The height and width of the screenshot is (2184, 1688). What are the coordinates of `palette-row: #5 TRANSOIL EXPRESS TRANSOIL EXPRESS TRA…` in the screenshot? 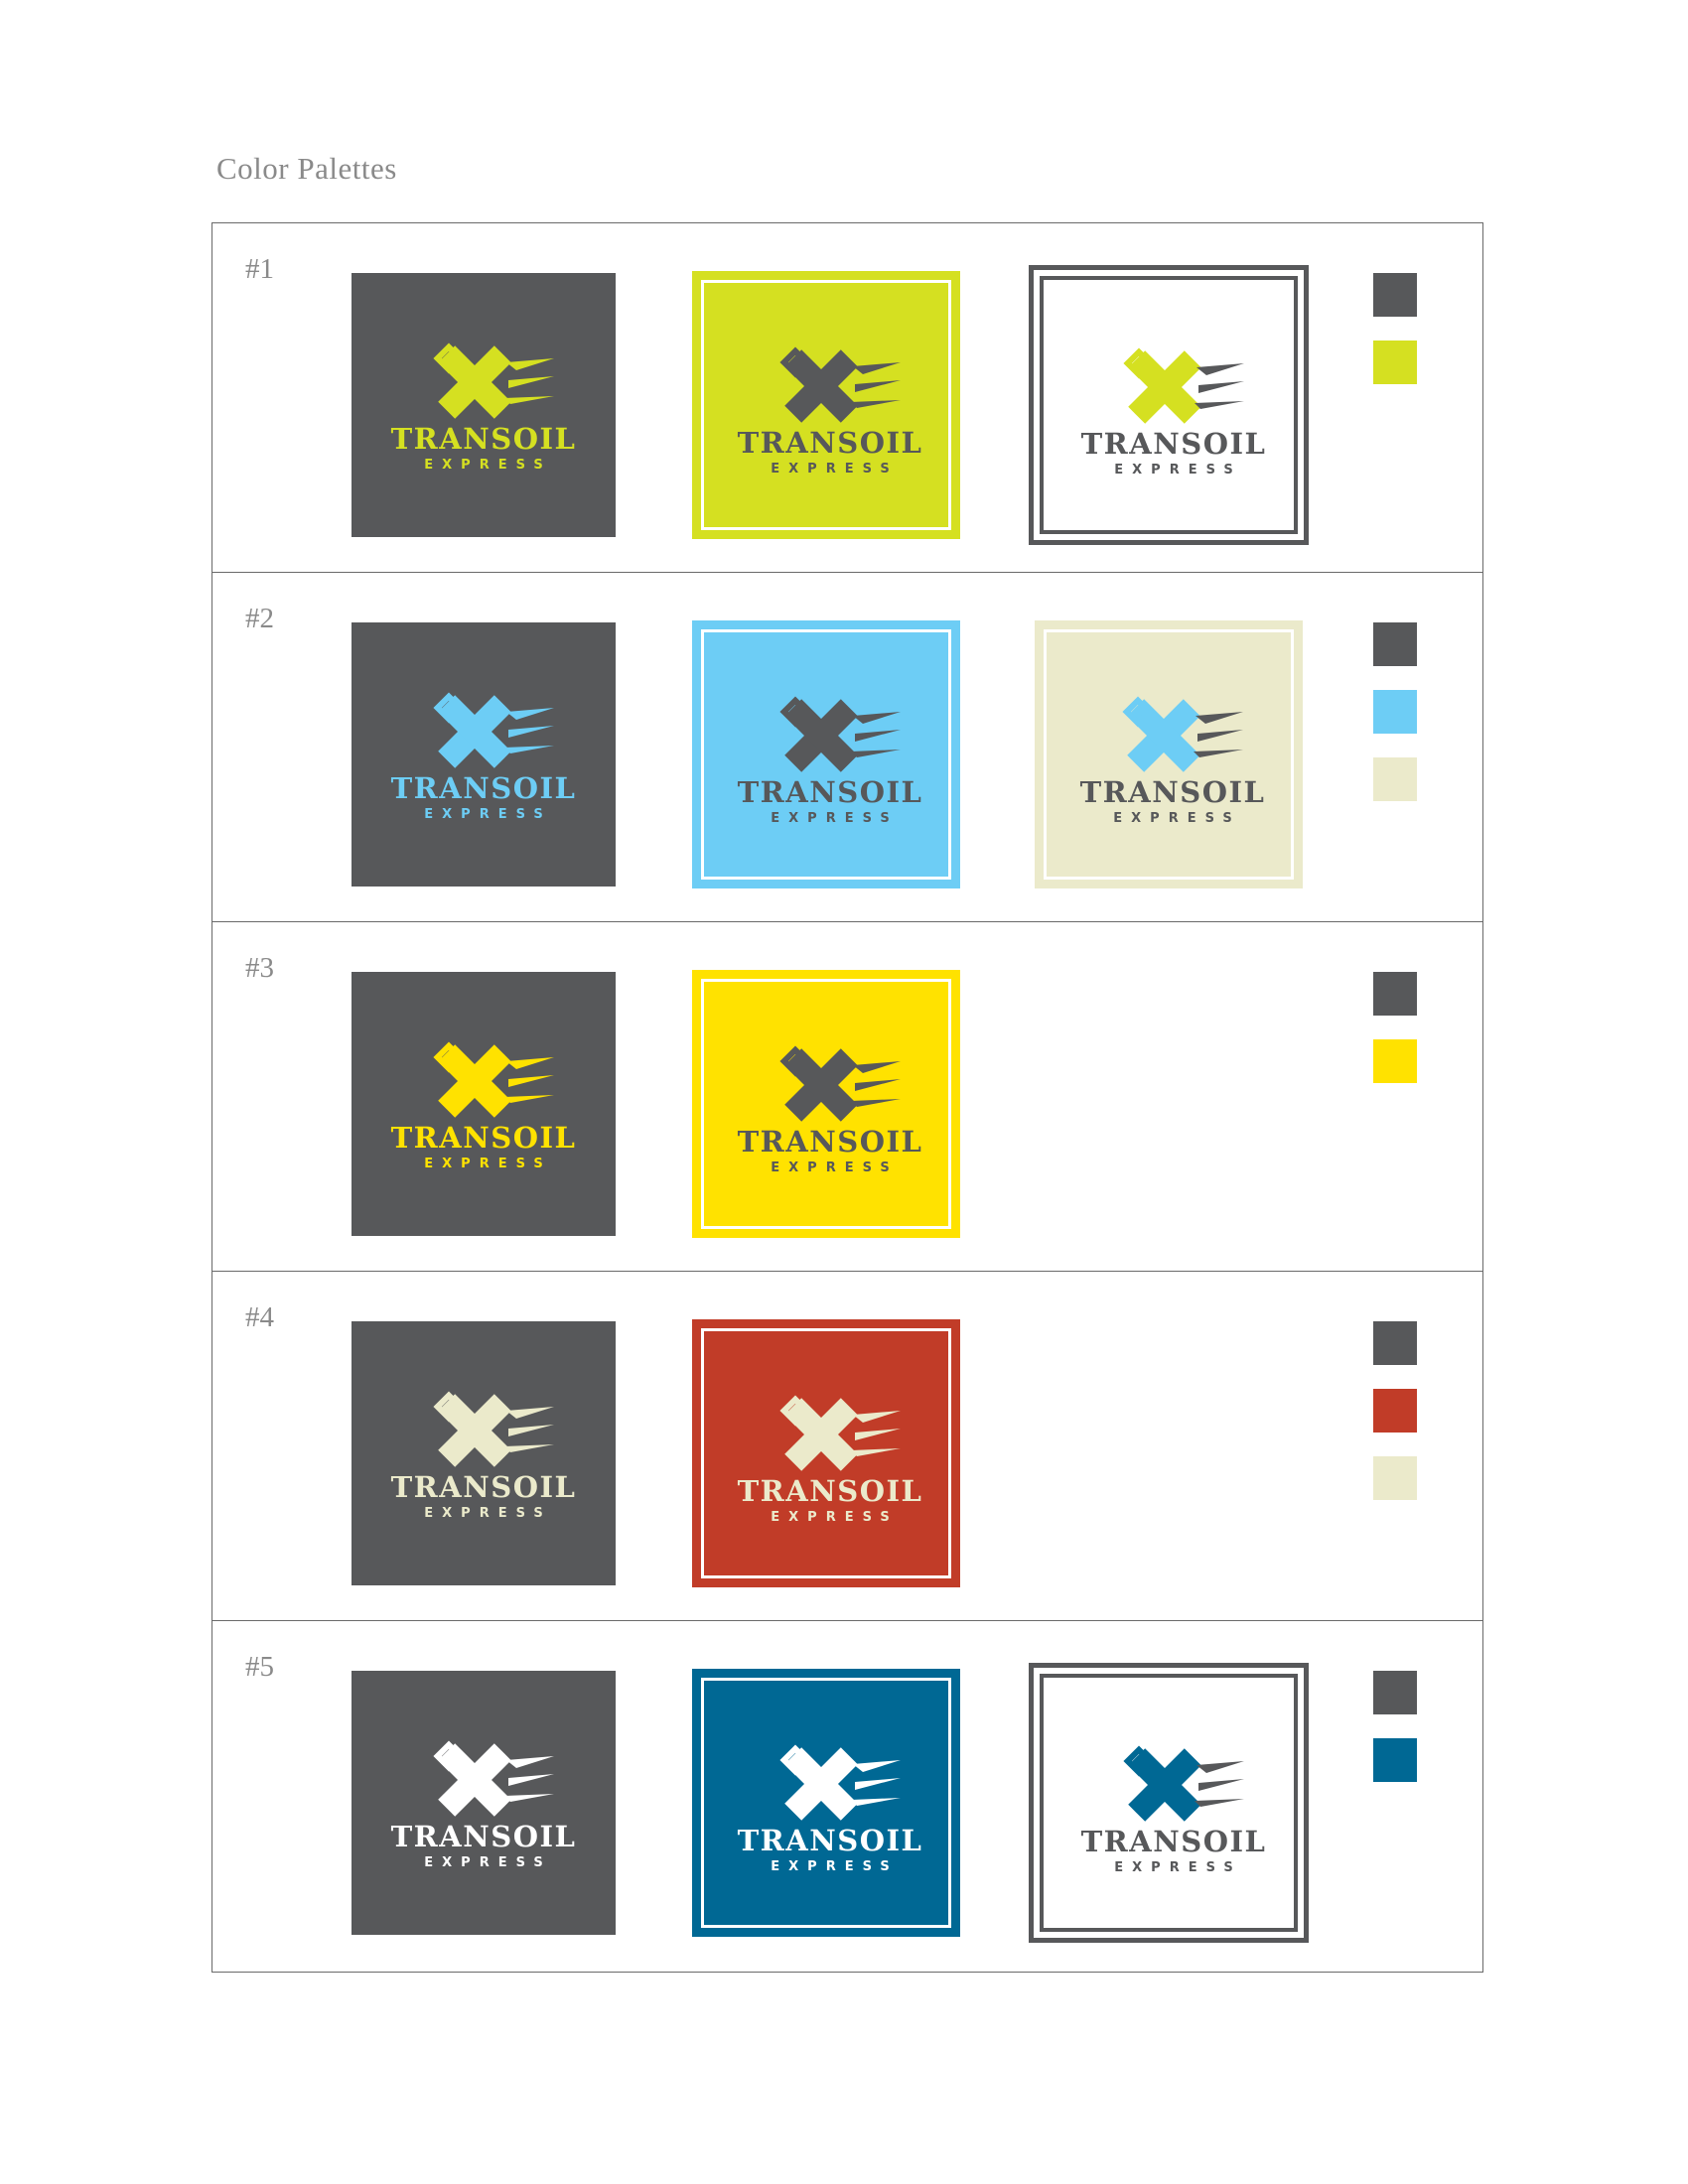 It's located at (847, 1796).